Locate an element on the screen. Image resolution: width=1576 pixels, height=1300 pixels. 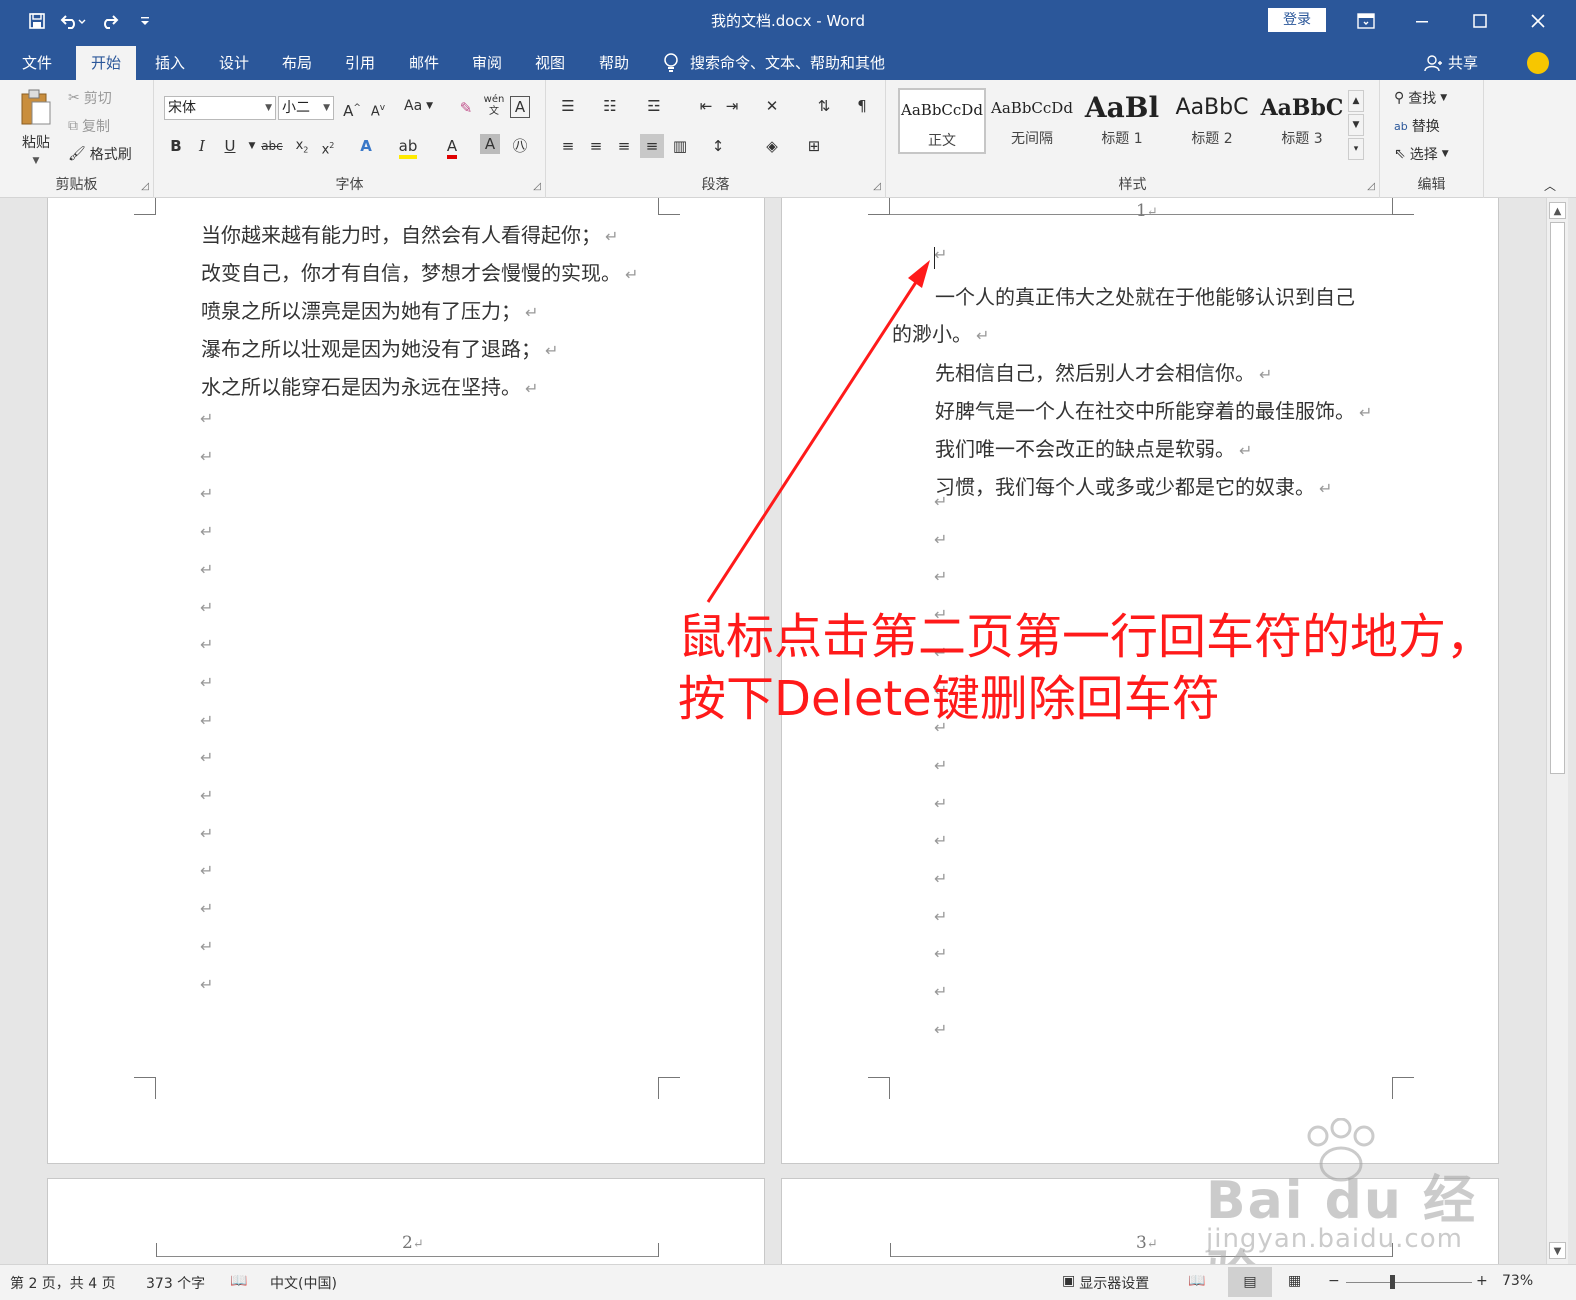
italic-icon: I is located at coordinates (202, 146).